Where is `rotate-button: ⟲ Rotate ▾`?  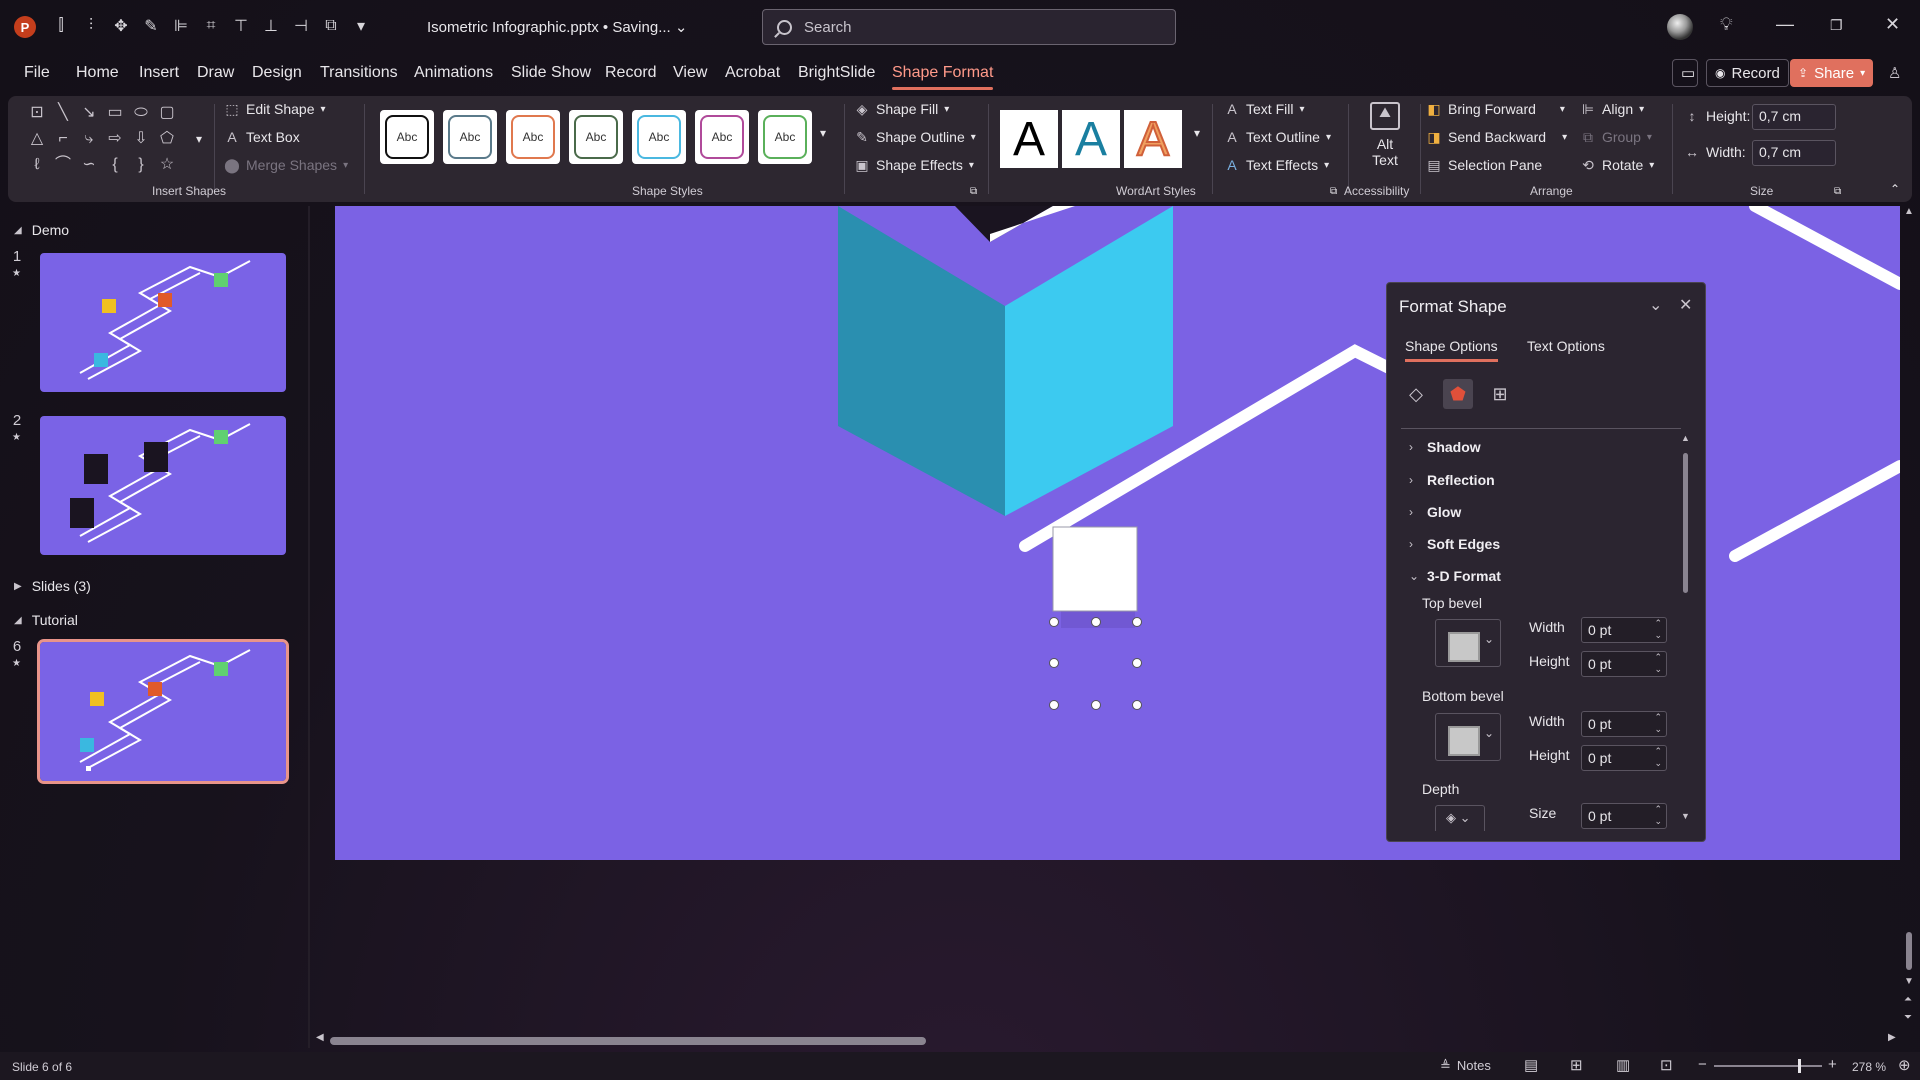 rotate-button: ⟲ Rotate ▾ is located at coordinates (1617, 165).